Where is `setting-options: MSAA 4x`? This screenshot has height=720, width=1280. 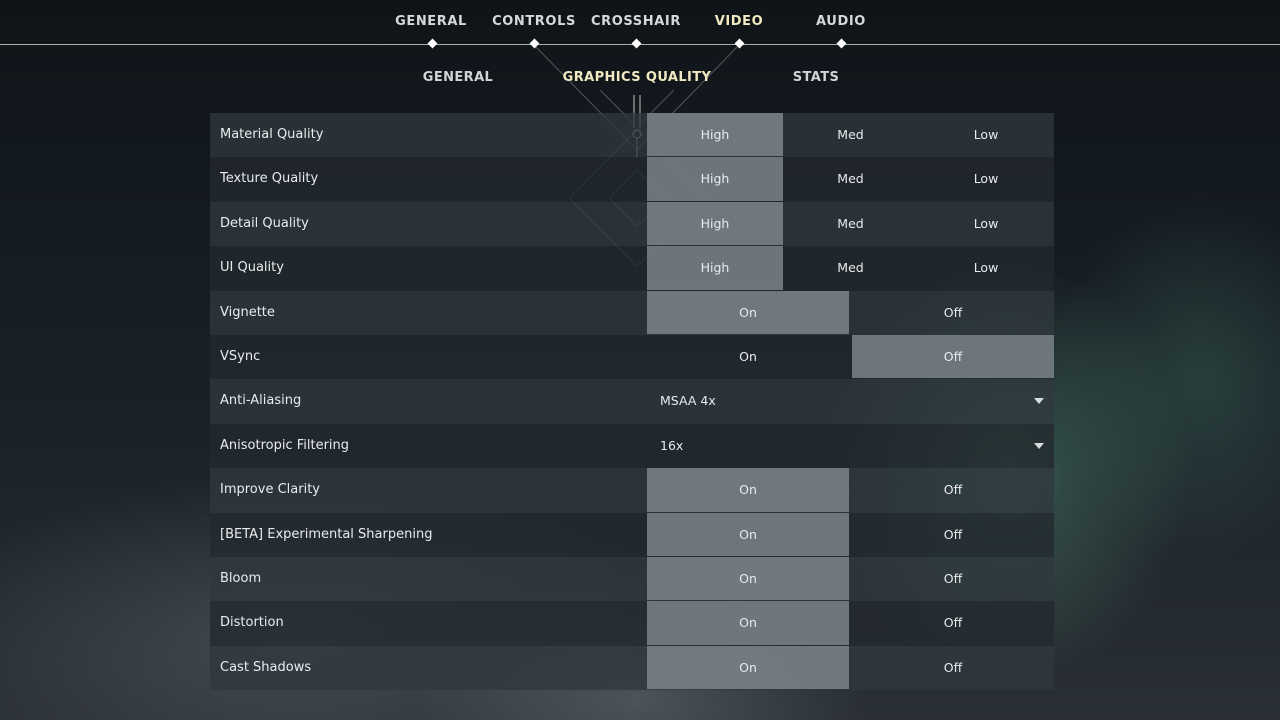 setting-options: MSAA 4x is located at coordinates (850, 400).